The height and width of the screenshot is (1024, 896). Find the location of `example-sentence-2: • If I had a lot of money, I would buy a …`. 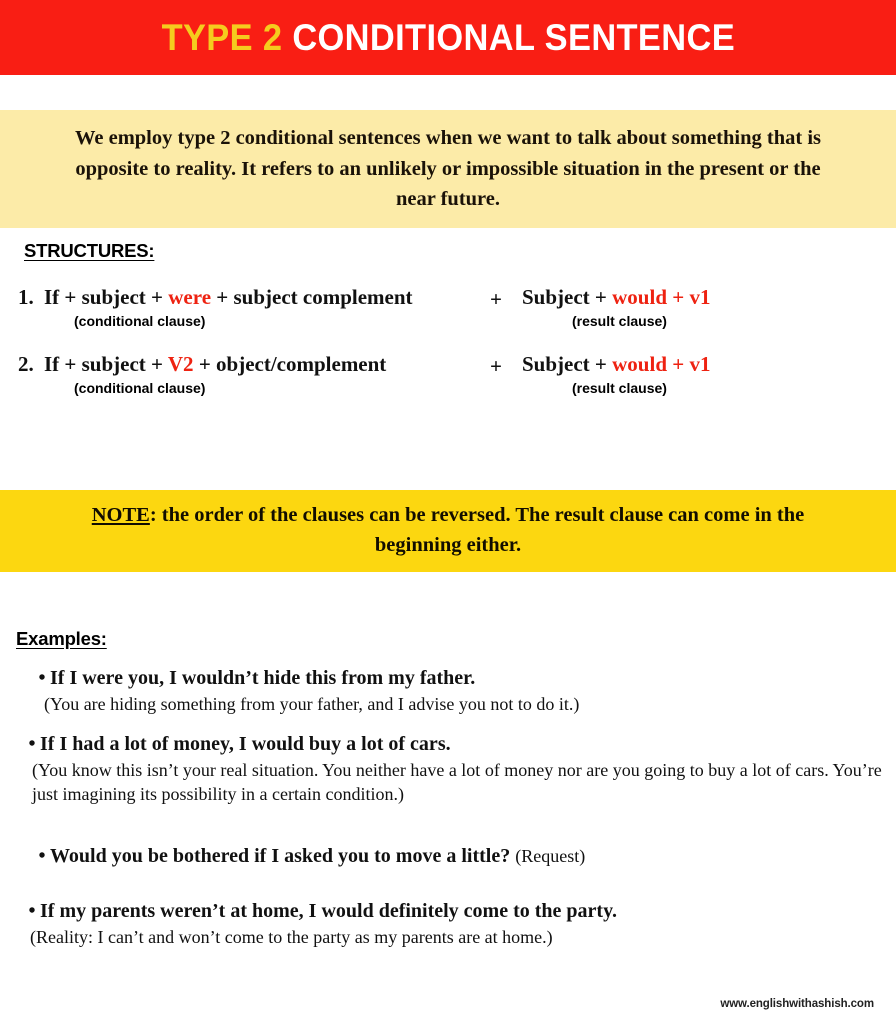

example-sentence-2: • If I had a lot of money, I would buy a … is located at coordinates (460, 744).